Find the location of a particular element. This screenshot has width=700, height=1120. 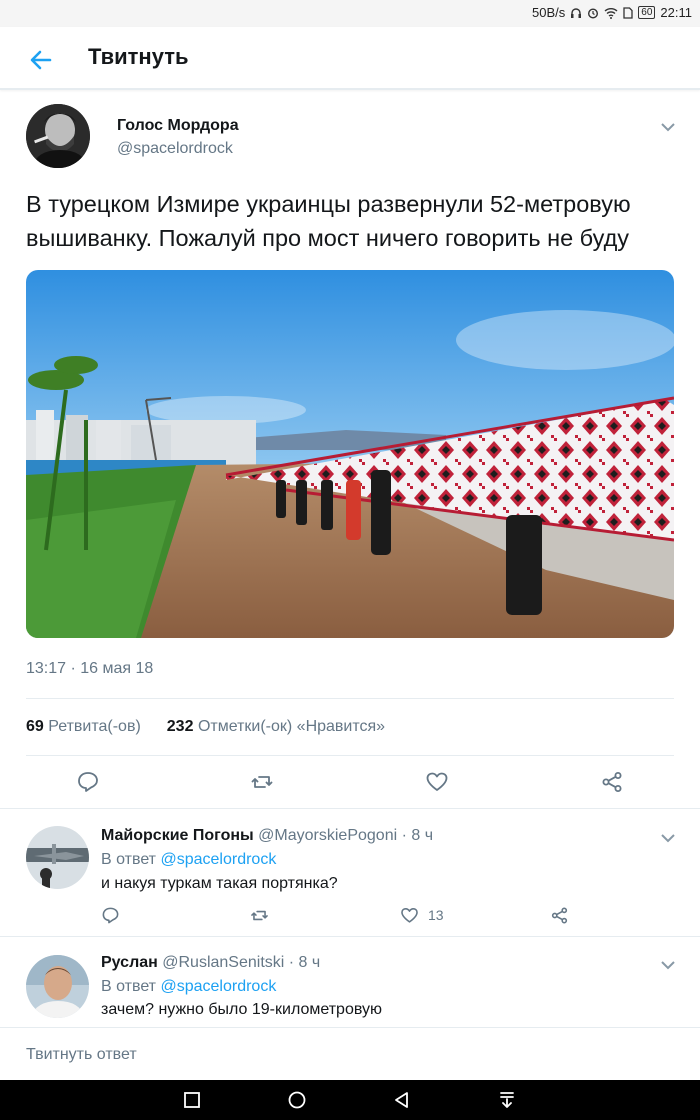

clock: 22:11 is located at coordinates (676, 12).